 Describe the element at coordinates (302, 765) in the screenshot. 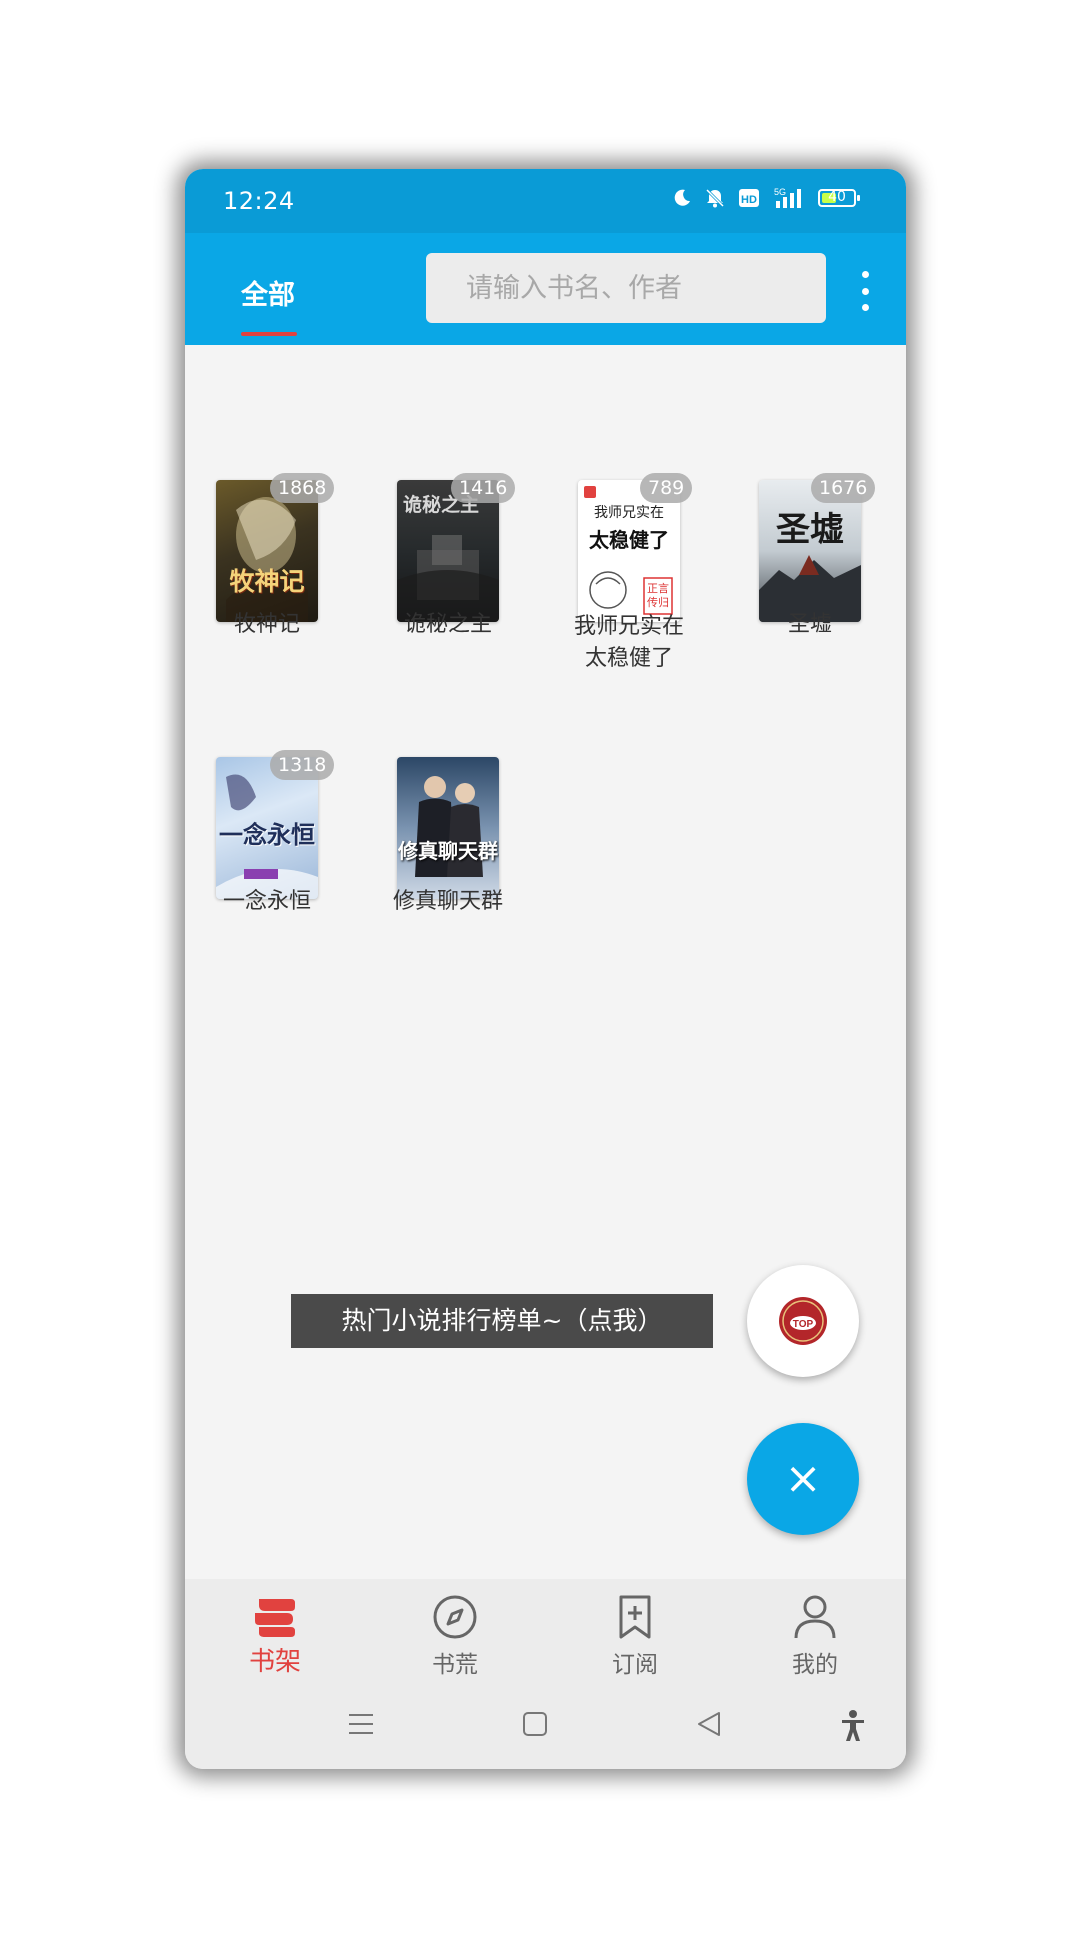

I see `update-count-badge: 1318` at that location.